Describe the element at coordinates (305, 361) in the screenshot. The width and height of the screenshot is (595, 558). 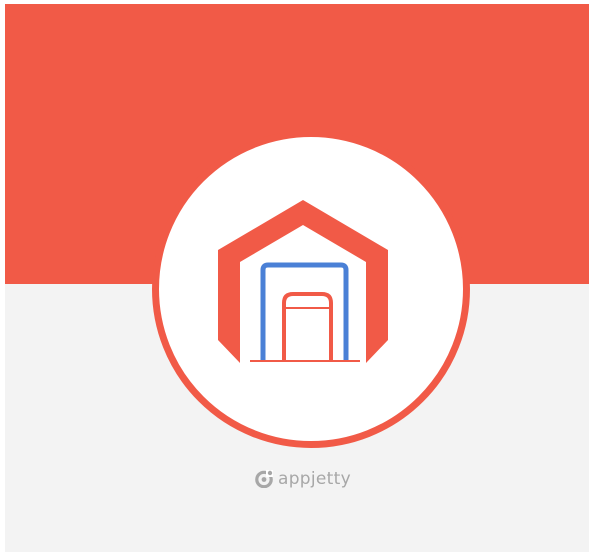
I see `floor-line` at that location.